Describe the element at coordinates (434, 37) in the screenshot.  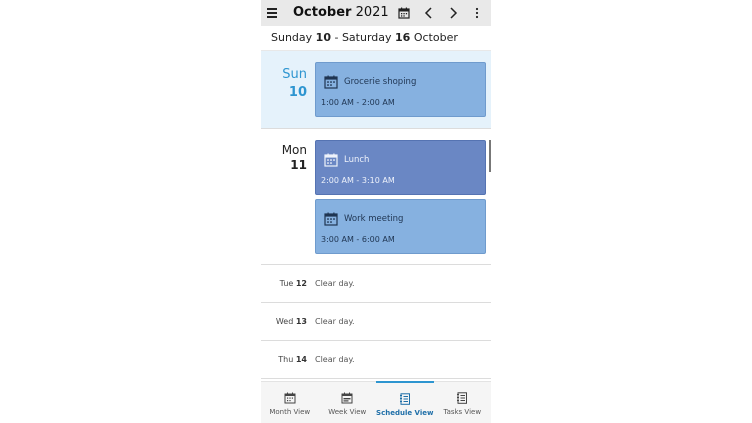
I see `range-end-month: October` at that location.